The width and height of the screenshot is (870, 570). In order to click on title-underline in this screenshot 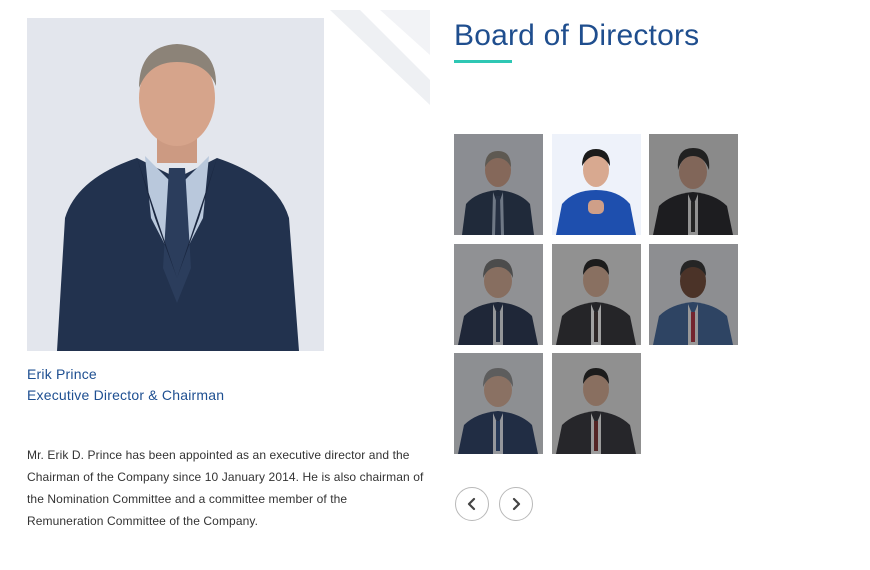, I will do `click(483, 61)`.